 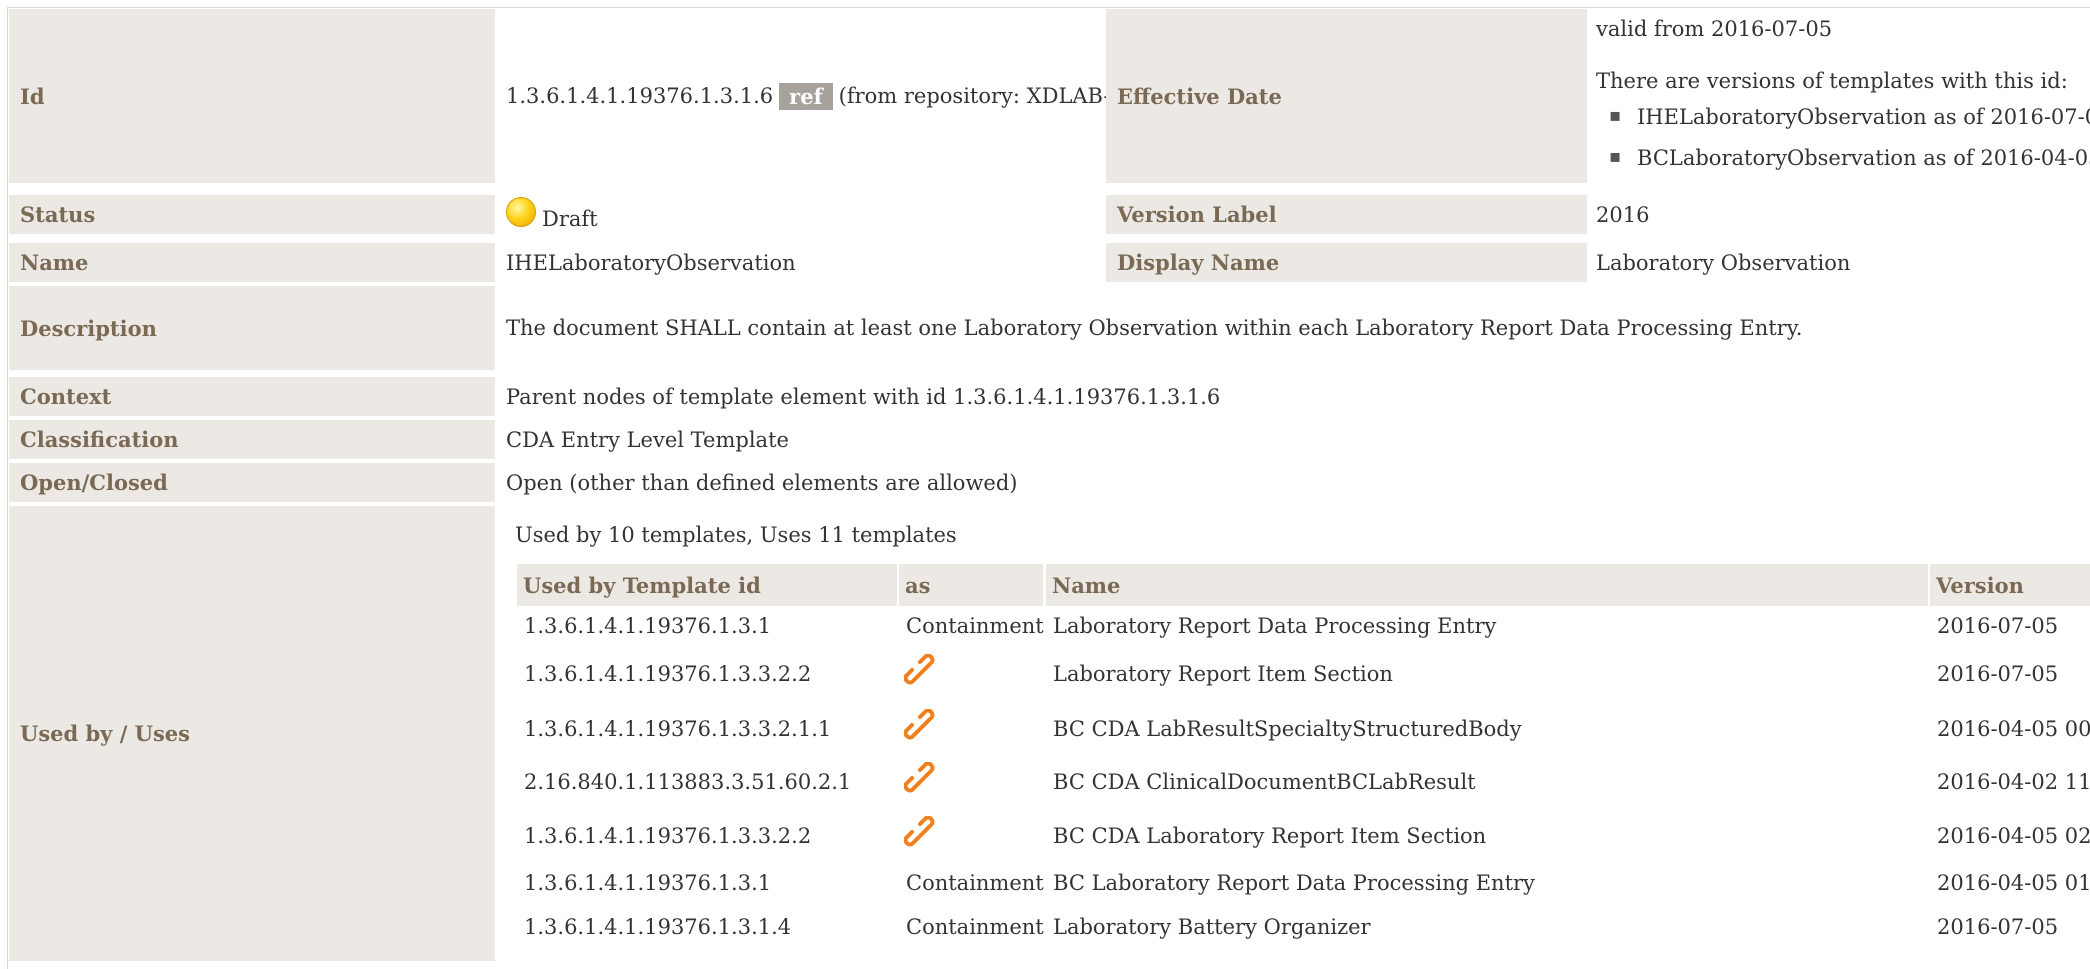 I want to click on col-header-as: as, so click(x=971, y=585).